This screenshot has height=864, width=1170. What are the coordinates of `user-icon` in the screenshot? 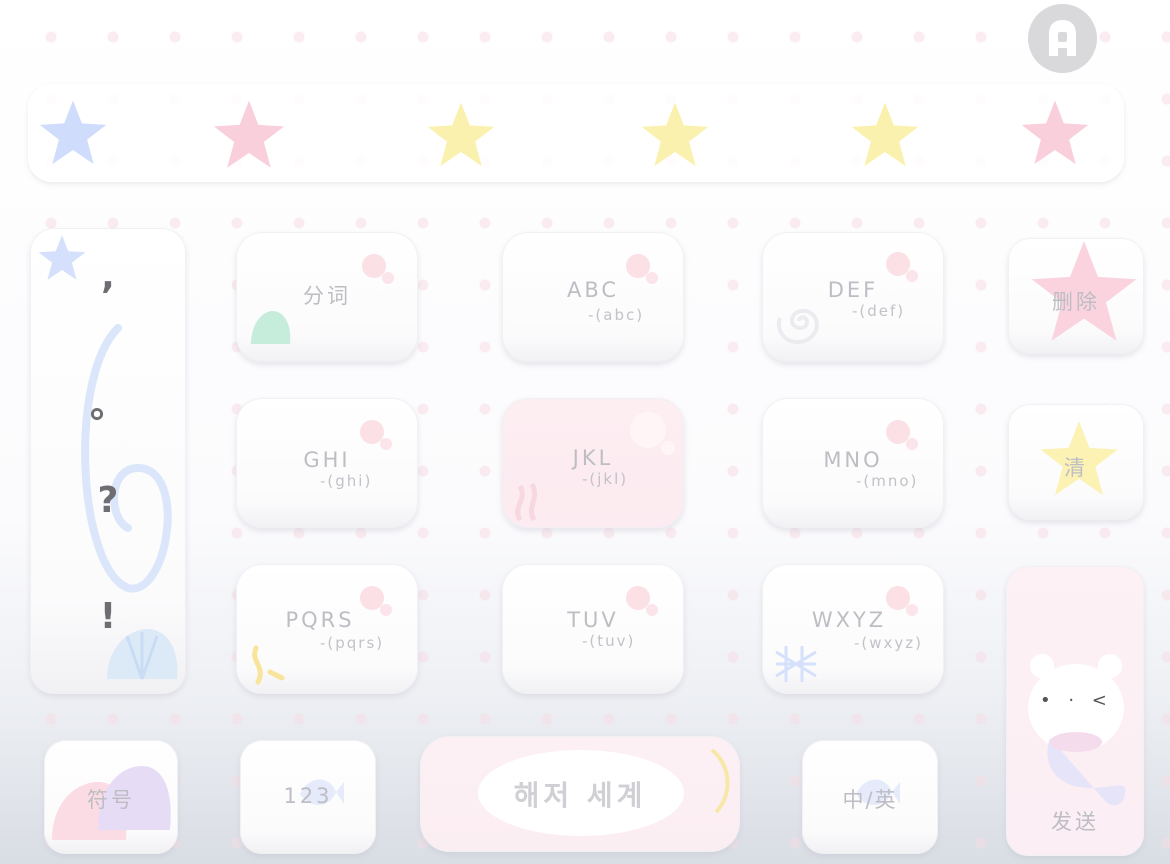 It's located at (1062, 38).